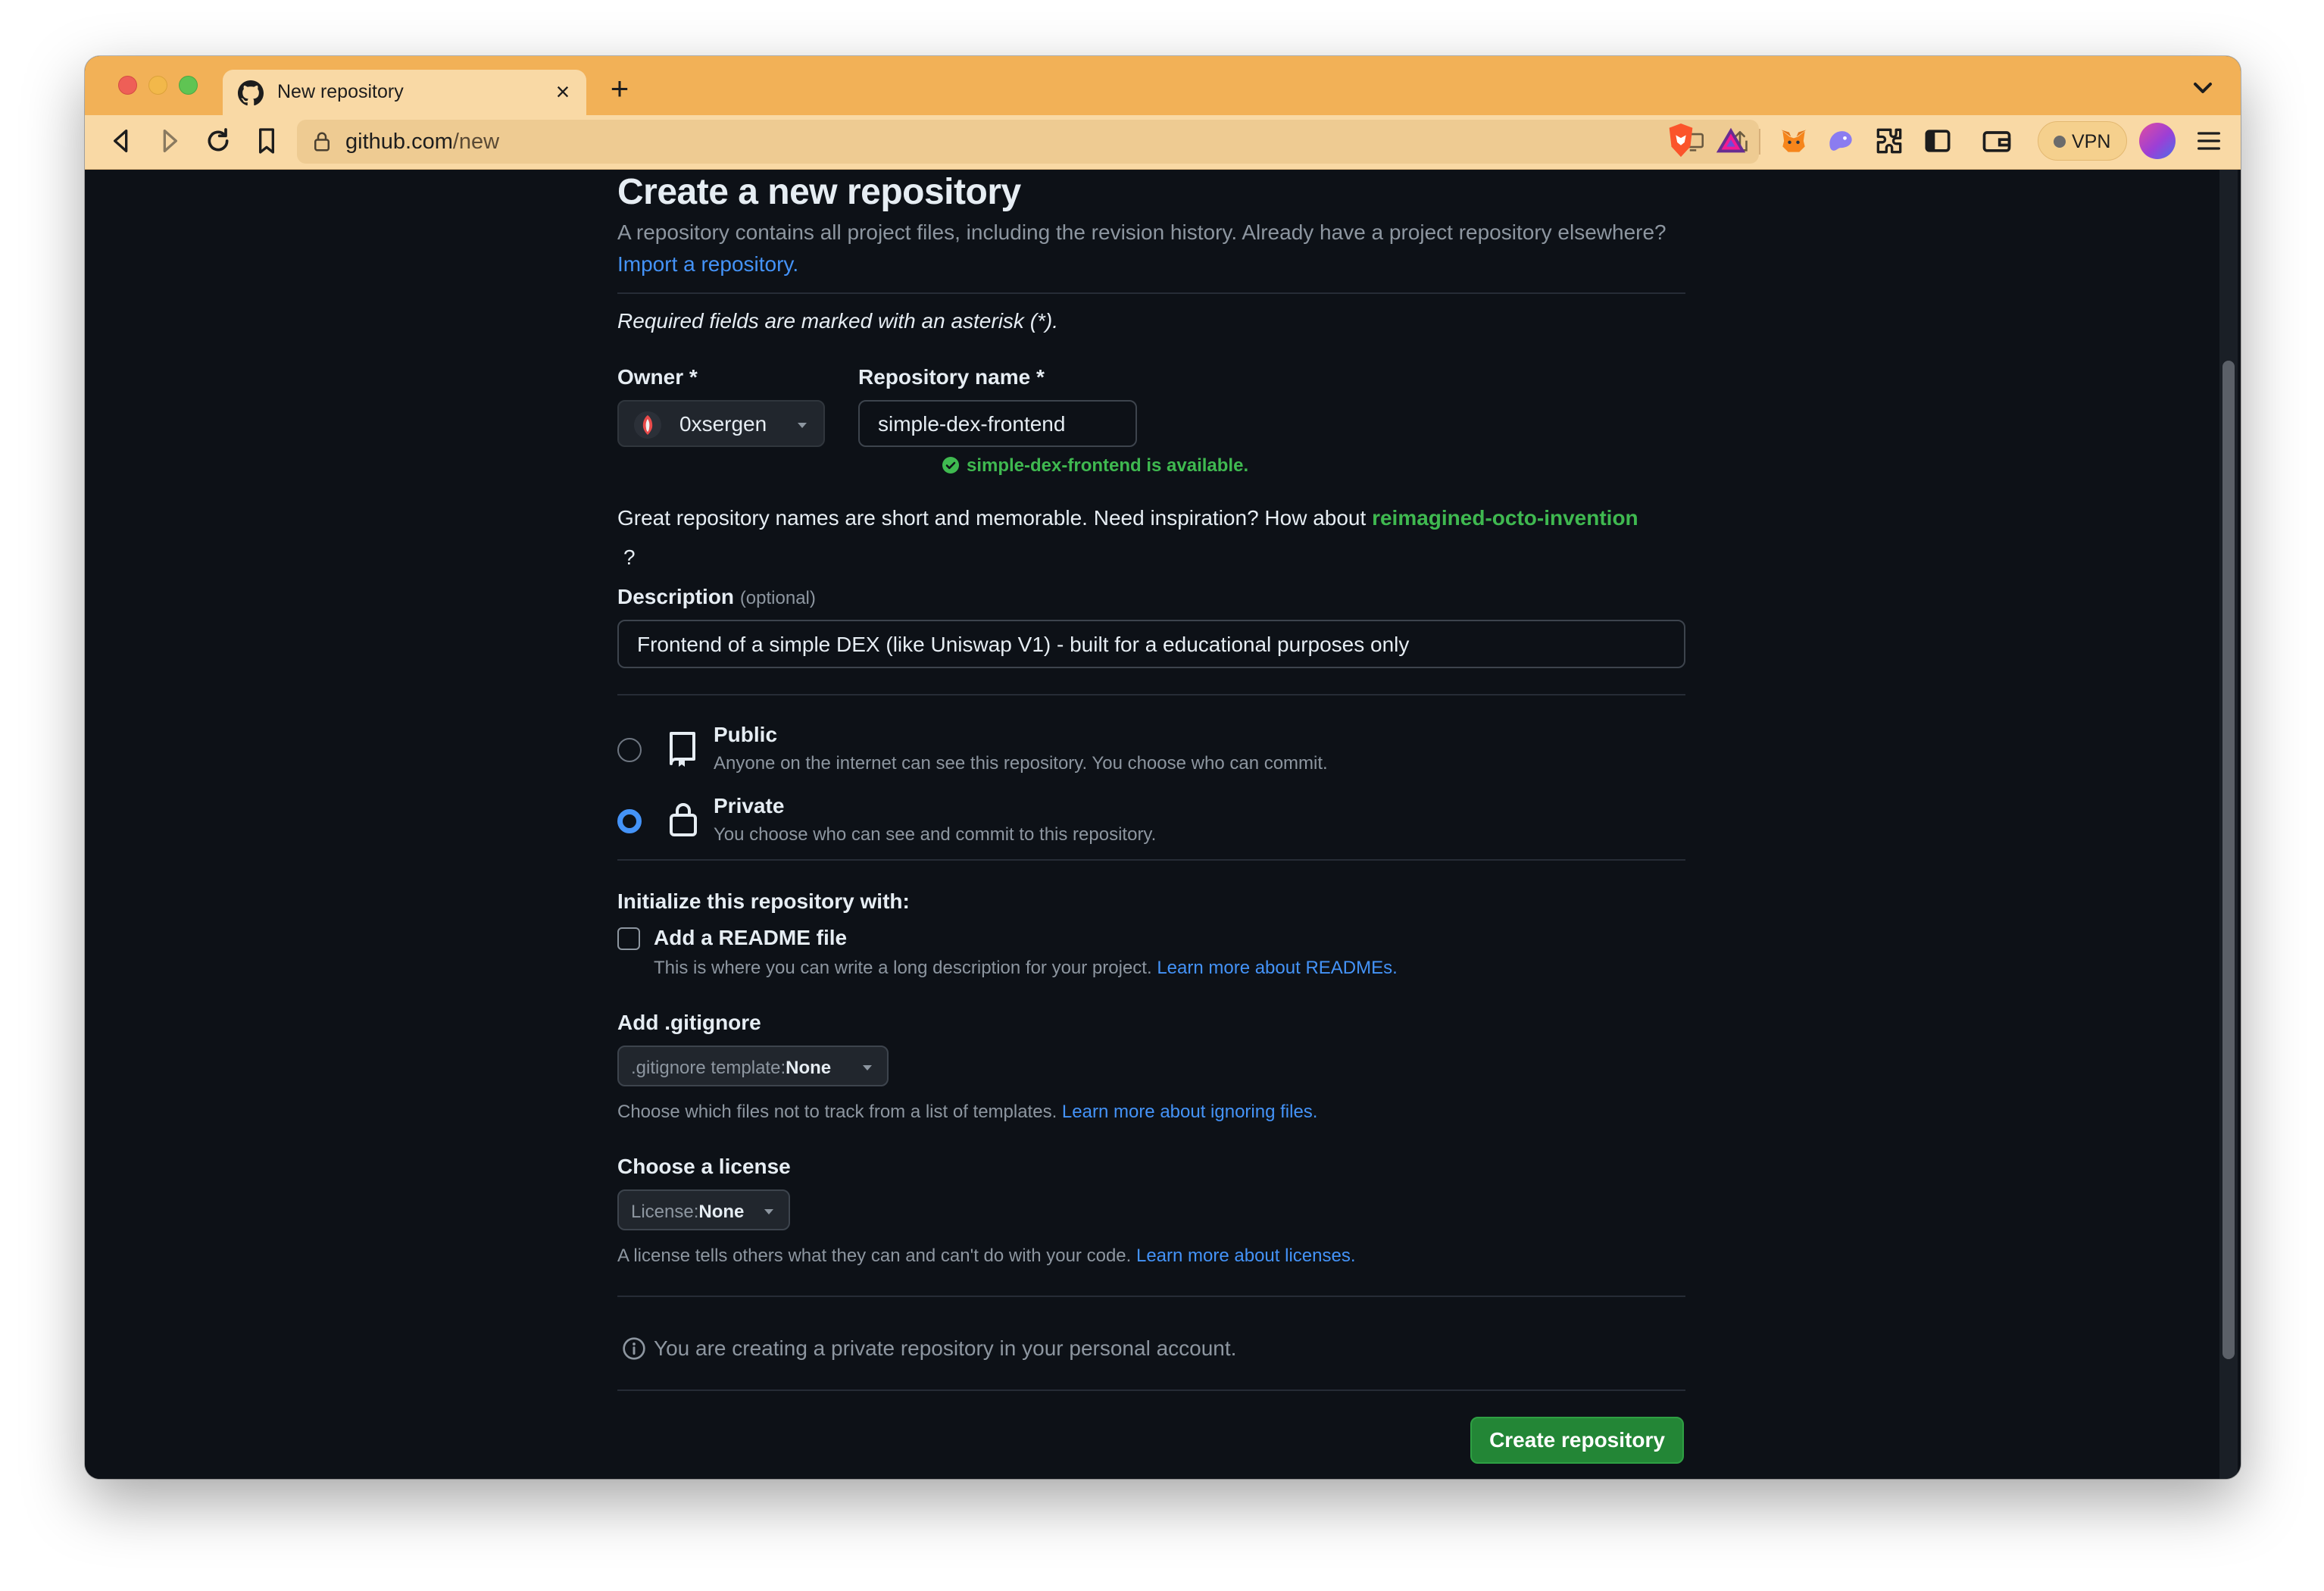 This screenshot has height=1591, width=2324. I want to click on gitignore-template-dropdown: .gitignore template:None, so click(753, 1066).